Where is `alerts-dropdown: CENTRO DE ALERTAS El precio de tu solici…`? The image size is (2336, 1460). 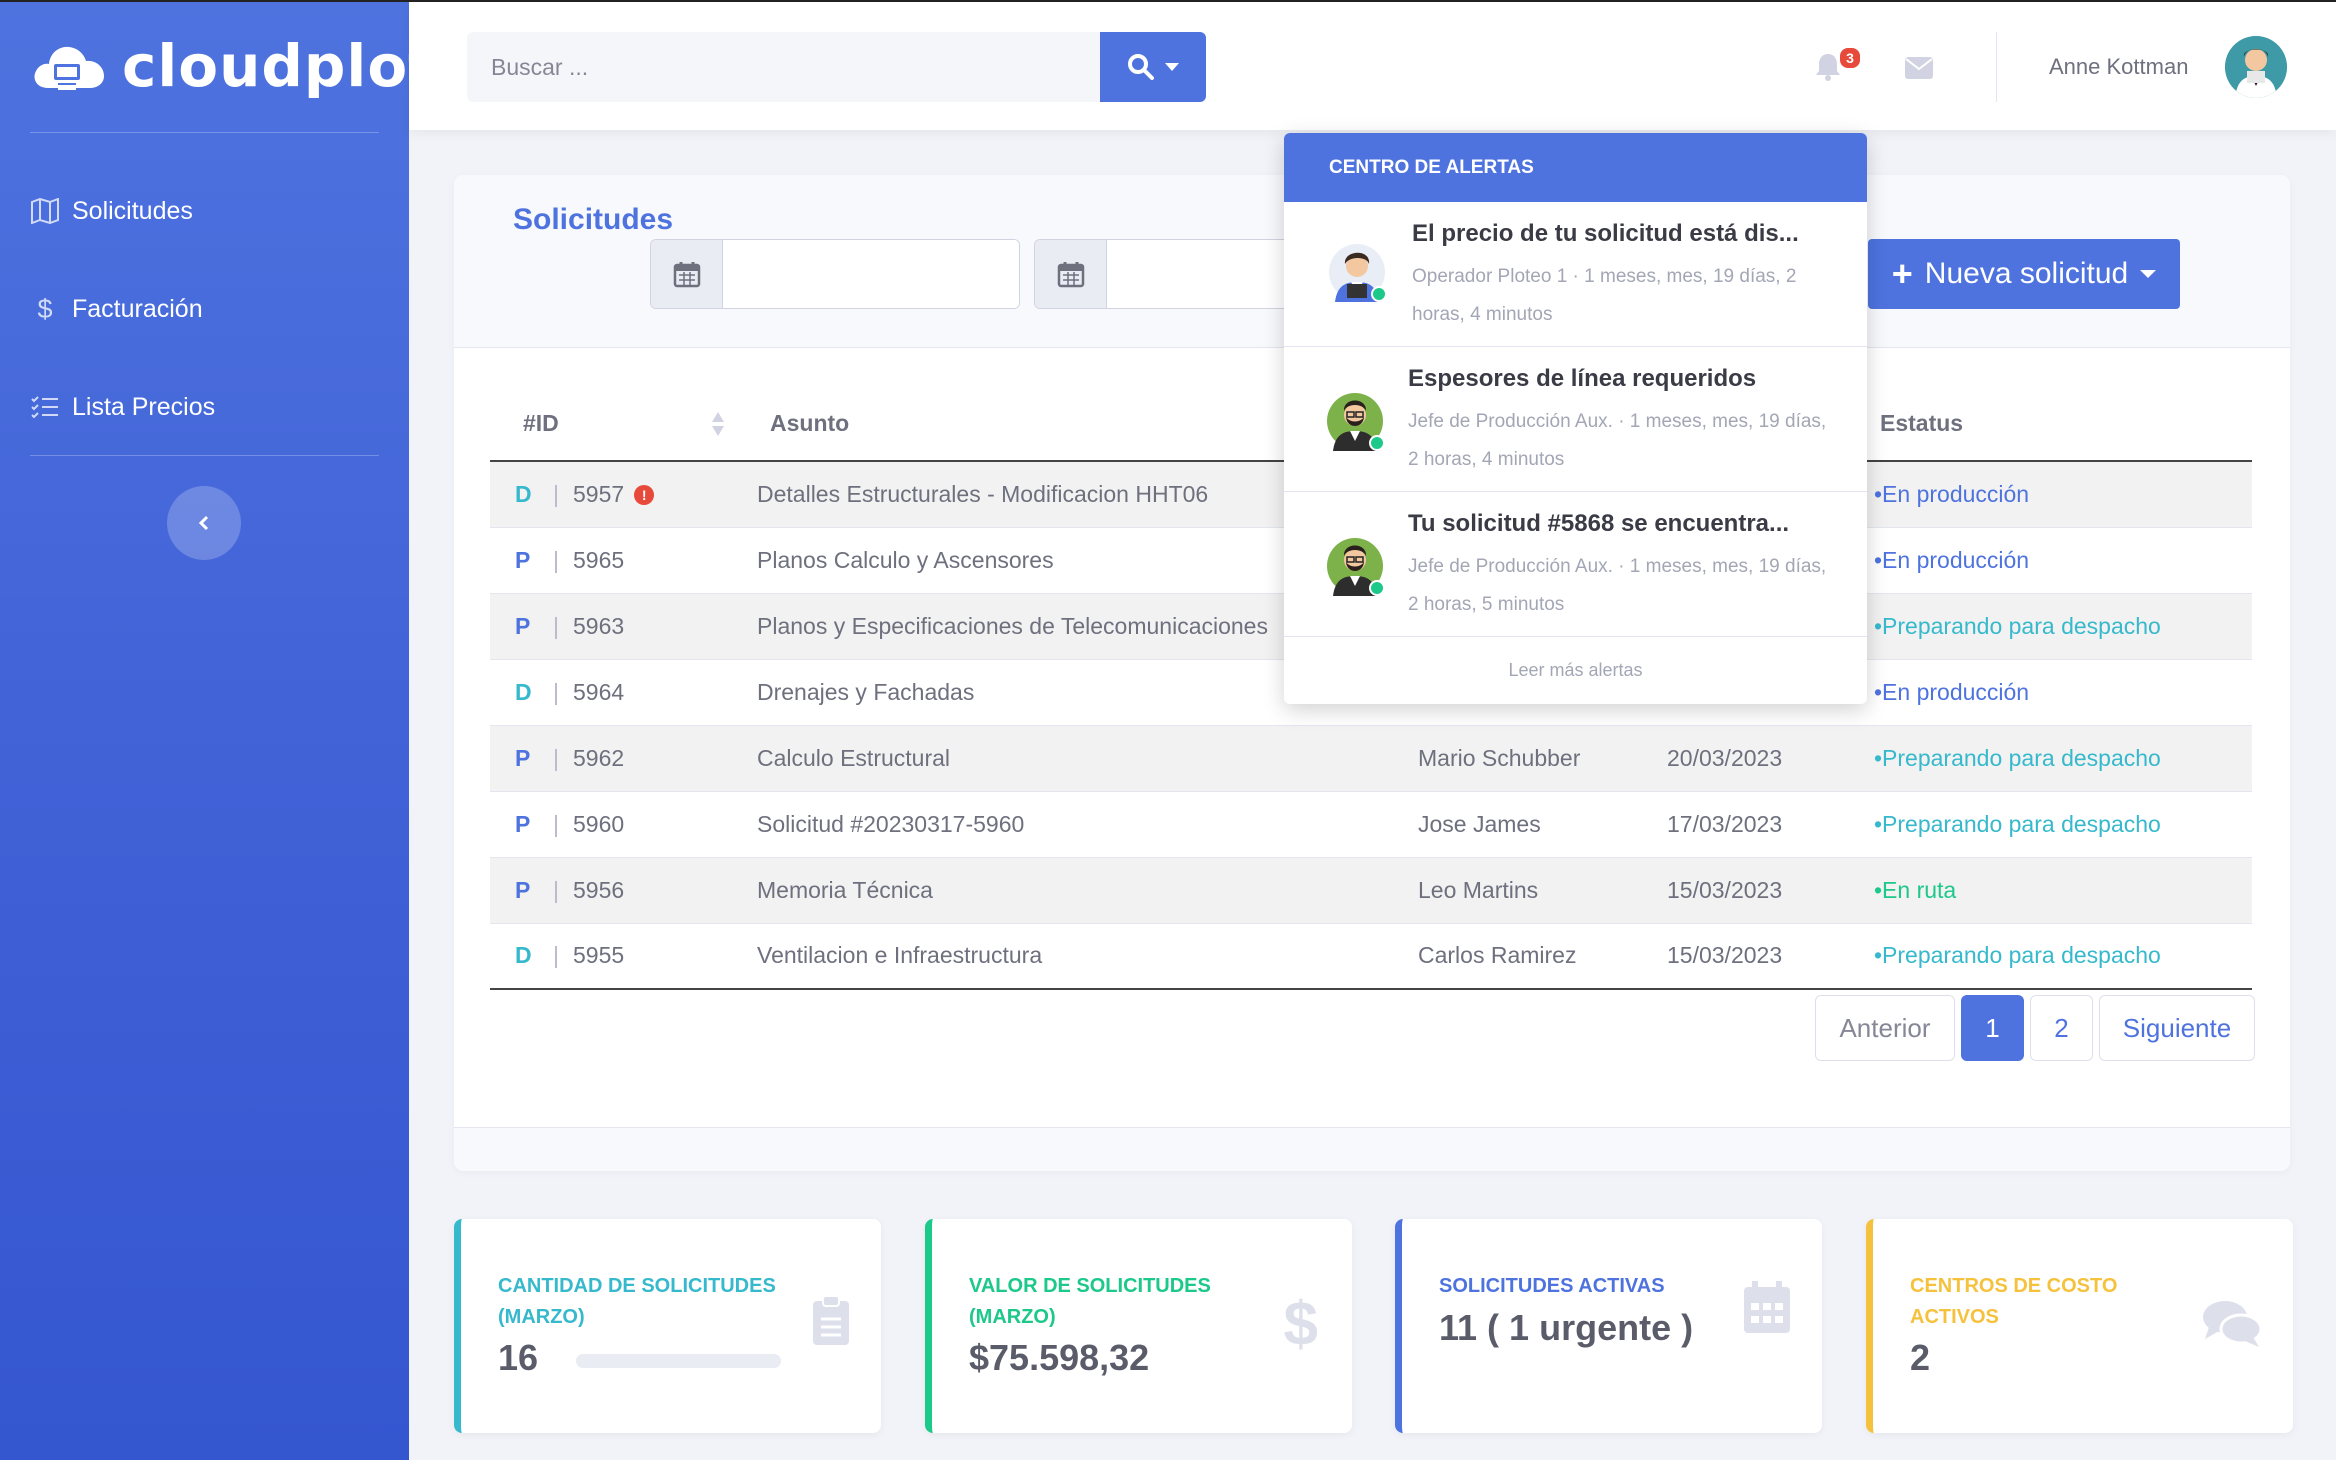
alerts-dropdown: CENTRO DE ALERTAS El precio de tu solici… is located at coordinates (1575, 418).